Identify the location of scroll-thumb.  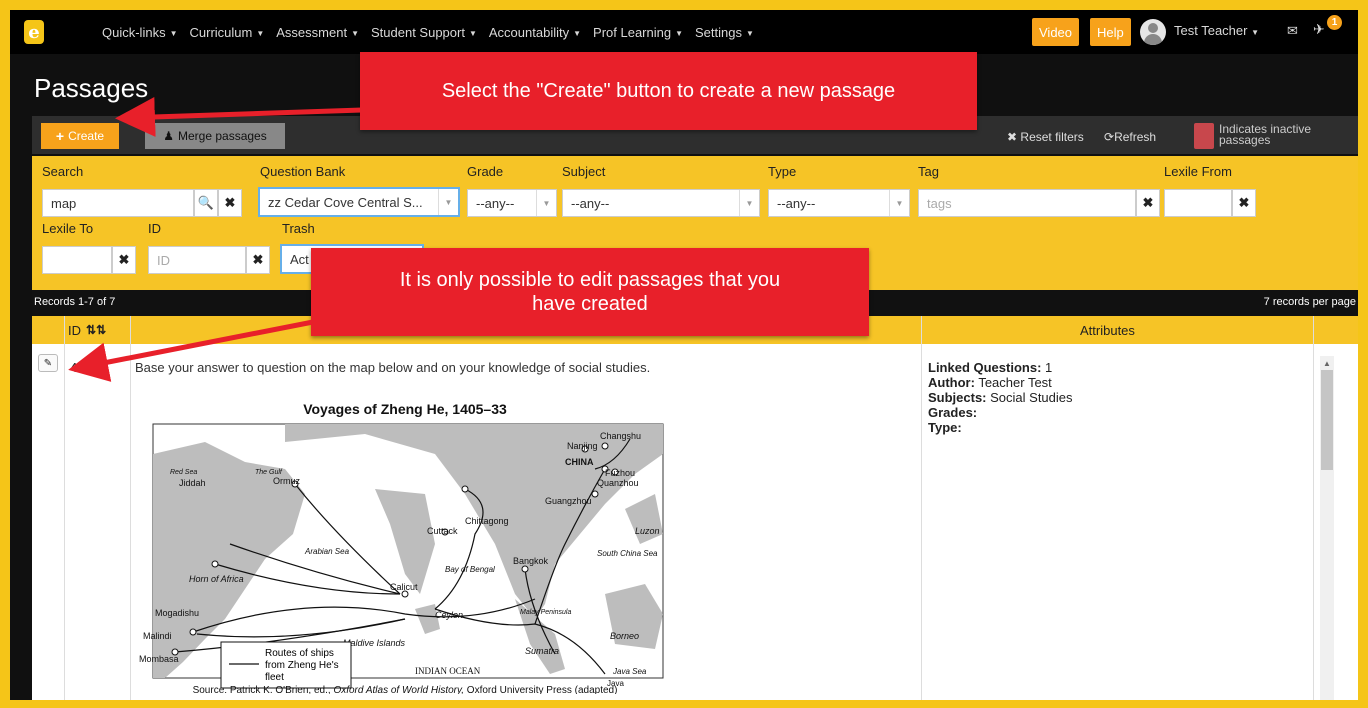
(1327, 420).